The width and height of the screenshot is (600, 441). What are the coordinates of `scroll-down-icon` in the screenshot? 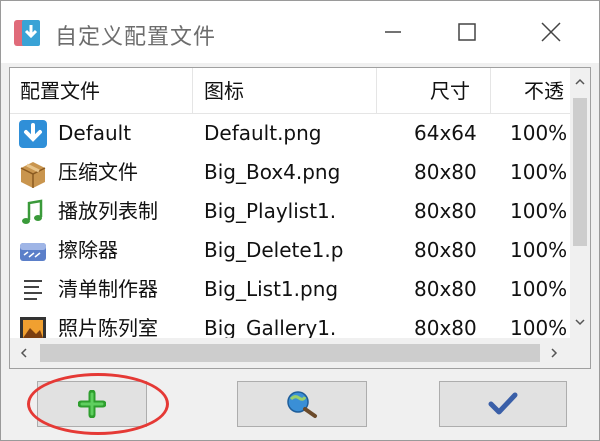 It's located at (580, 322).